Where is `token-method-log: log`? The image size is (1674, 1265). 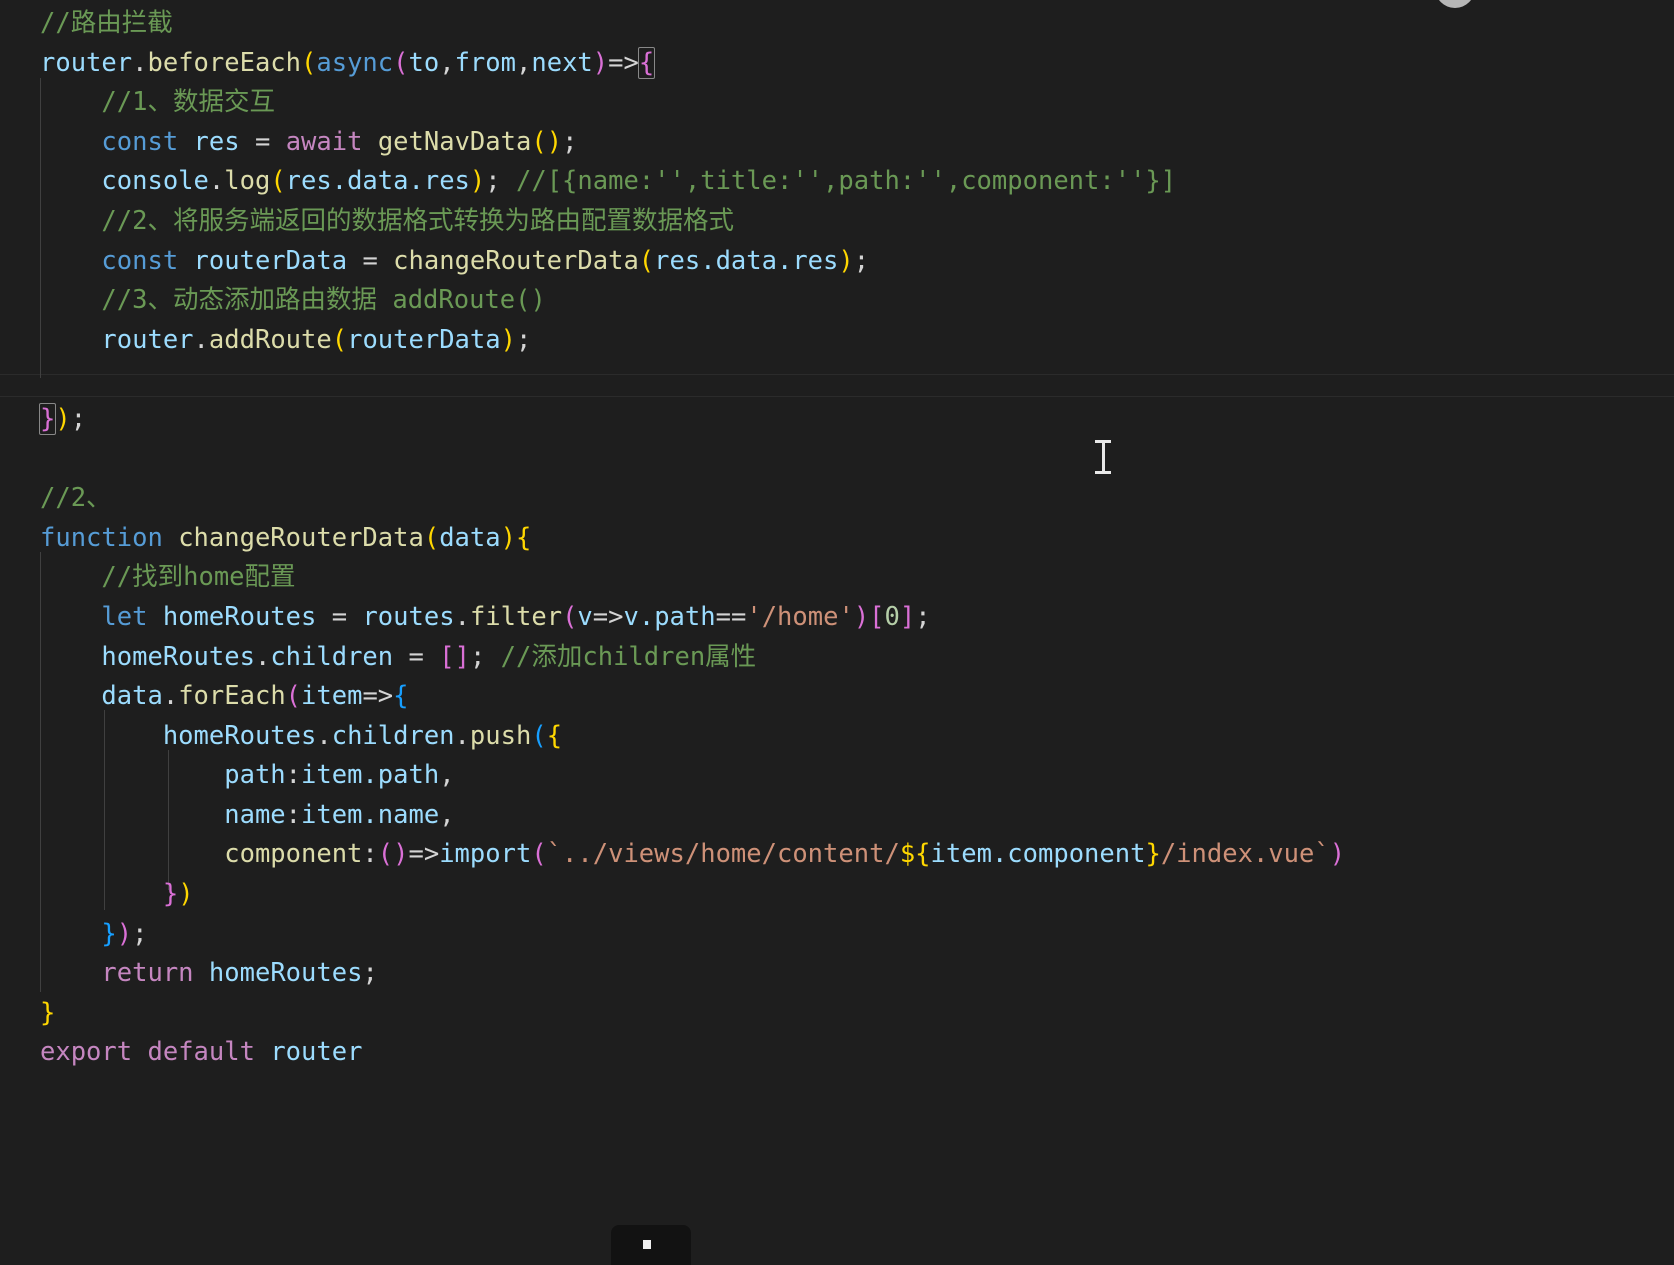
token-method-log: log is located at coordinates (247, 181).